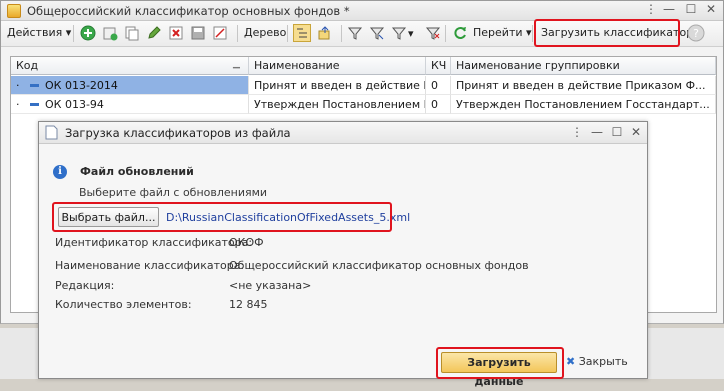 The image size is (724, 391). What do you see at coordinates (137, 171) in the screenshot?
I see `section-title: Файл обновлений` at bounding box center [137, 171].